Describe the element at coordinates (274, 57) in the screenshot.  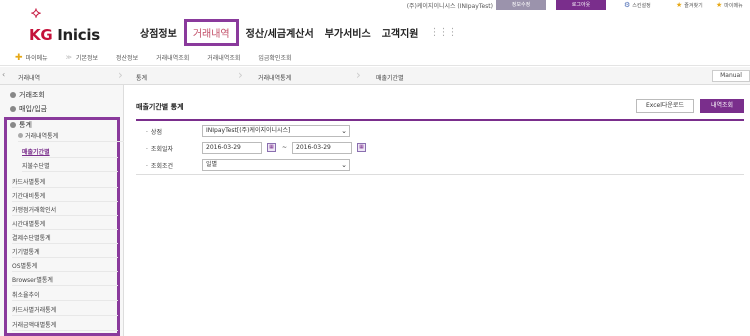
I see `subnav-item-deposit: 입금확인조회` at that location.